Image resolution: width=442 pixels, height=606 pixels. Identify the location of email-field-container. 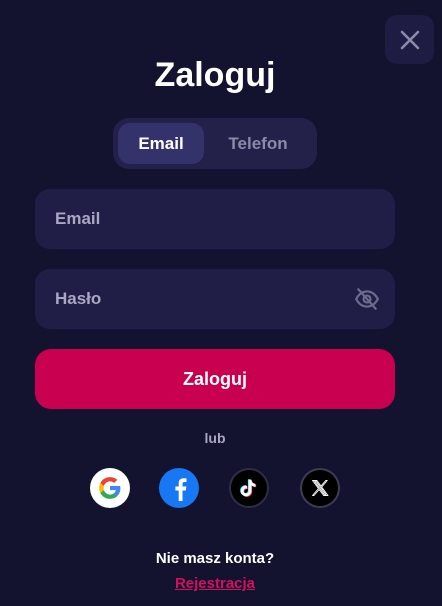
(215, 219).